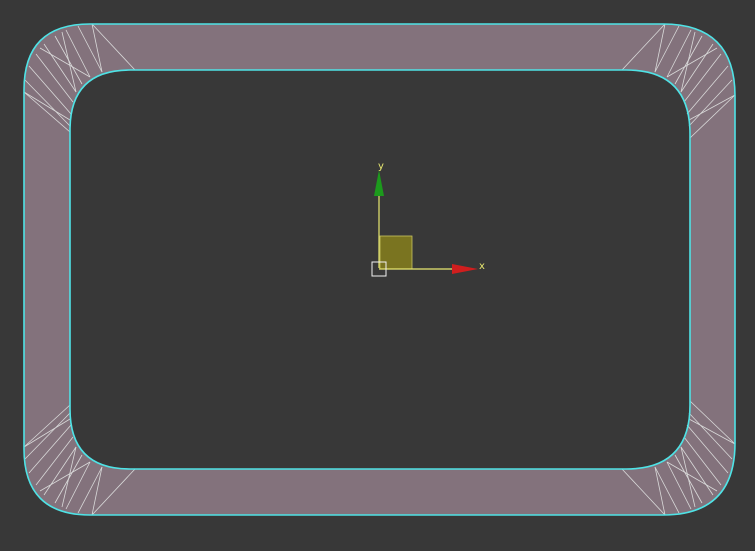 Image resolution: width=755 pixels, height=551 pixels. I want to click on transform-gizmo: y x, so click(428, 219).